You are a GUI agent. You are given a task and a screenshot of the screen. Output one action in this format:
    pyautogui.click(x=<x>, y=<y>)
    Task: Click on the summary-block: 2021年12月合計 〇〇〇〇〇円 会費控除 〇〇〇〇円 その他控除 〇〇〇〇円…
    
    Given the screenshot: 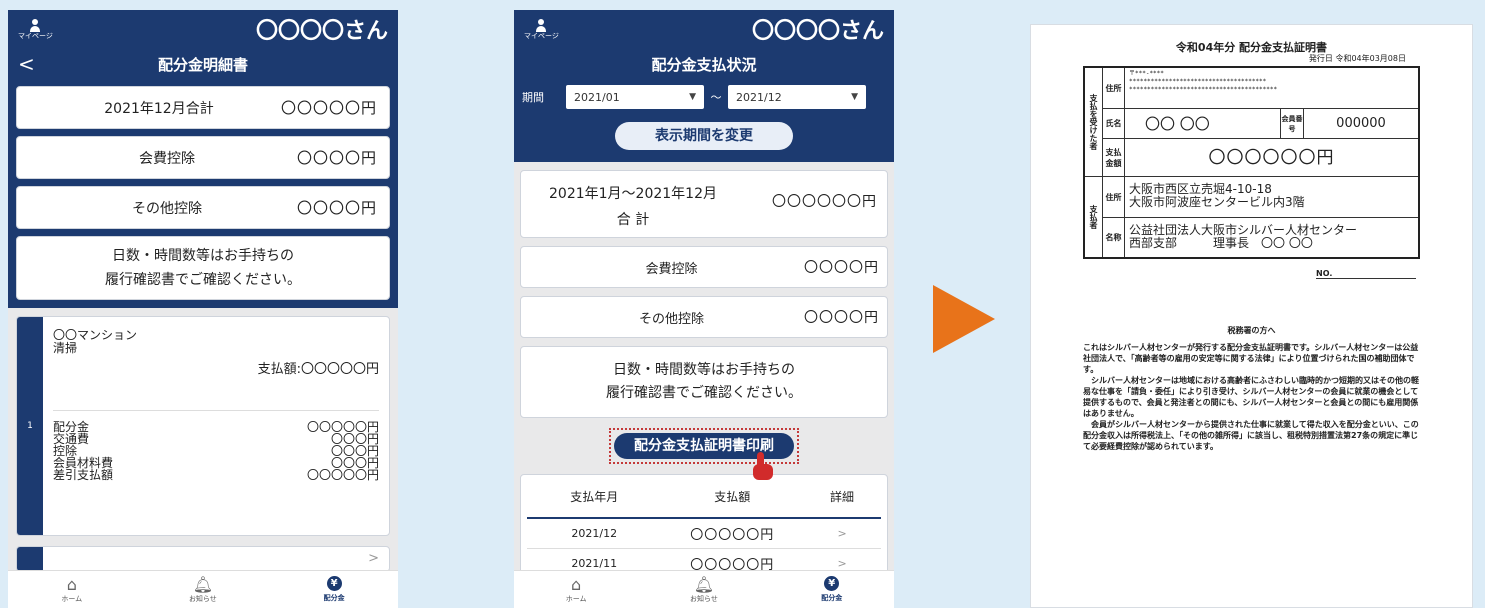 What is the action you would take?
    pyautogui.click(x=203, y=194)
    